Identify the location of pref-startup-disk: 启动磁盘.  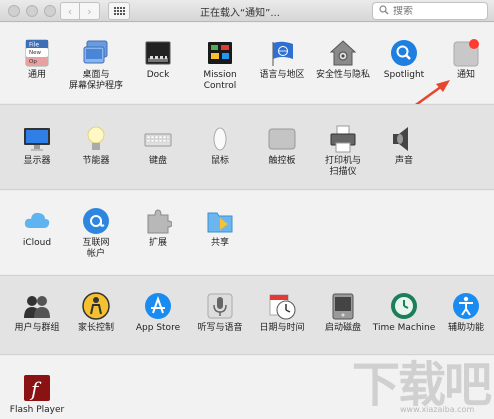
(343, 313).